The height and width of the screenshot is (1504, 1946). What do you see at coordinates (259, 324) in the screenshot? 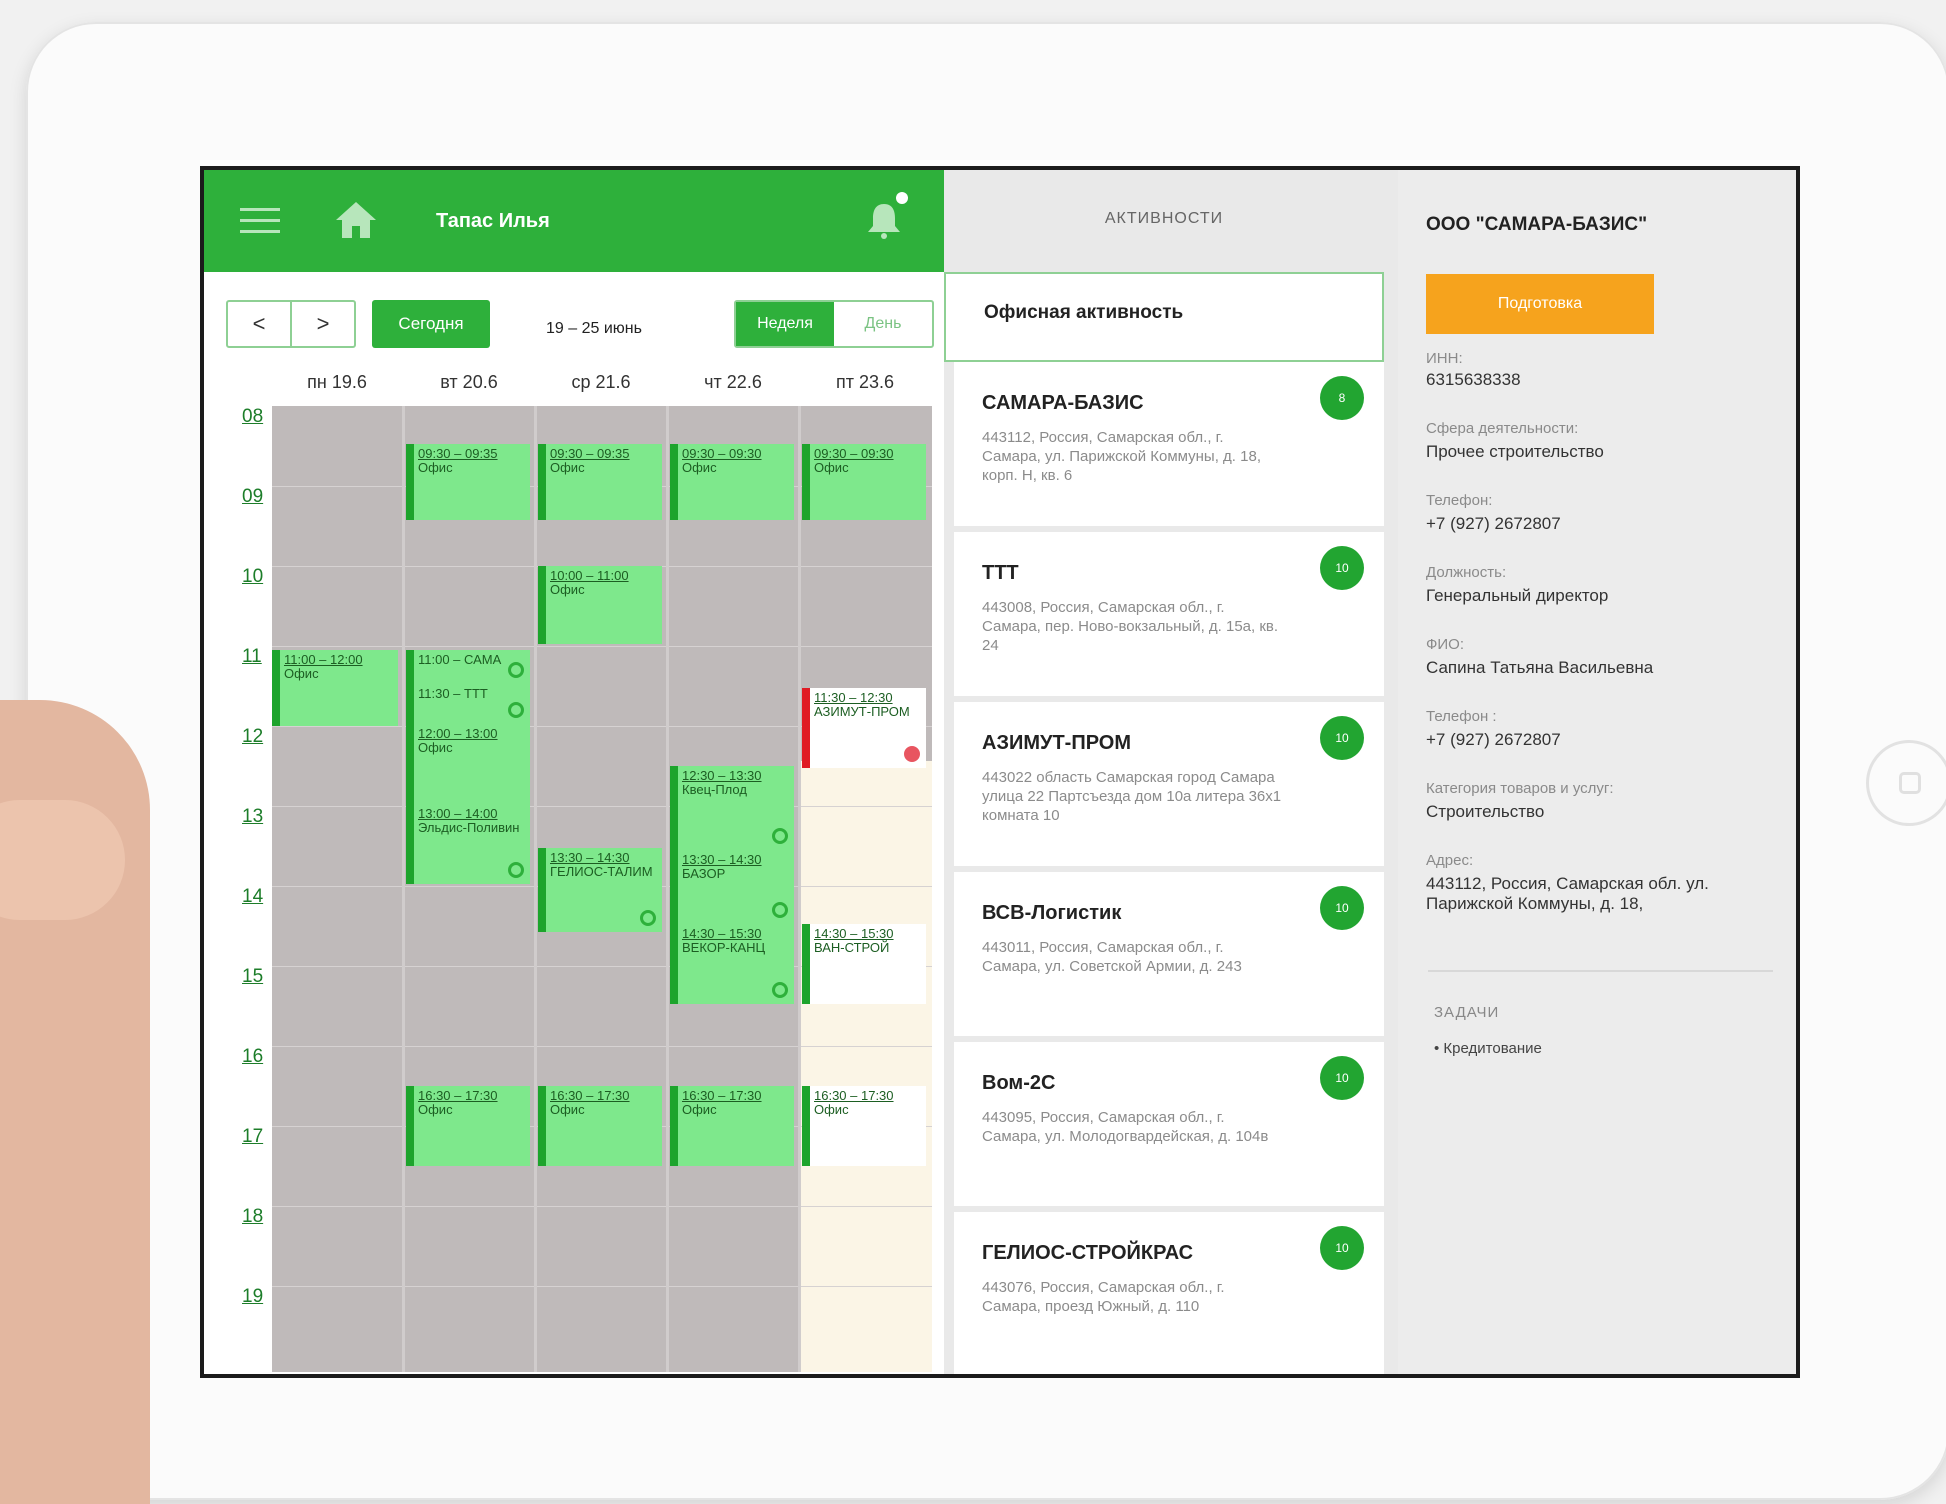
I see `prev-week-button: <` at bounding box center [259, 324].